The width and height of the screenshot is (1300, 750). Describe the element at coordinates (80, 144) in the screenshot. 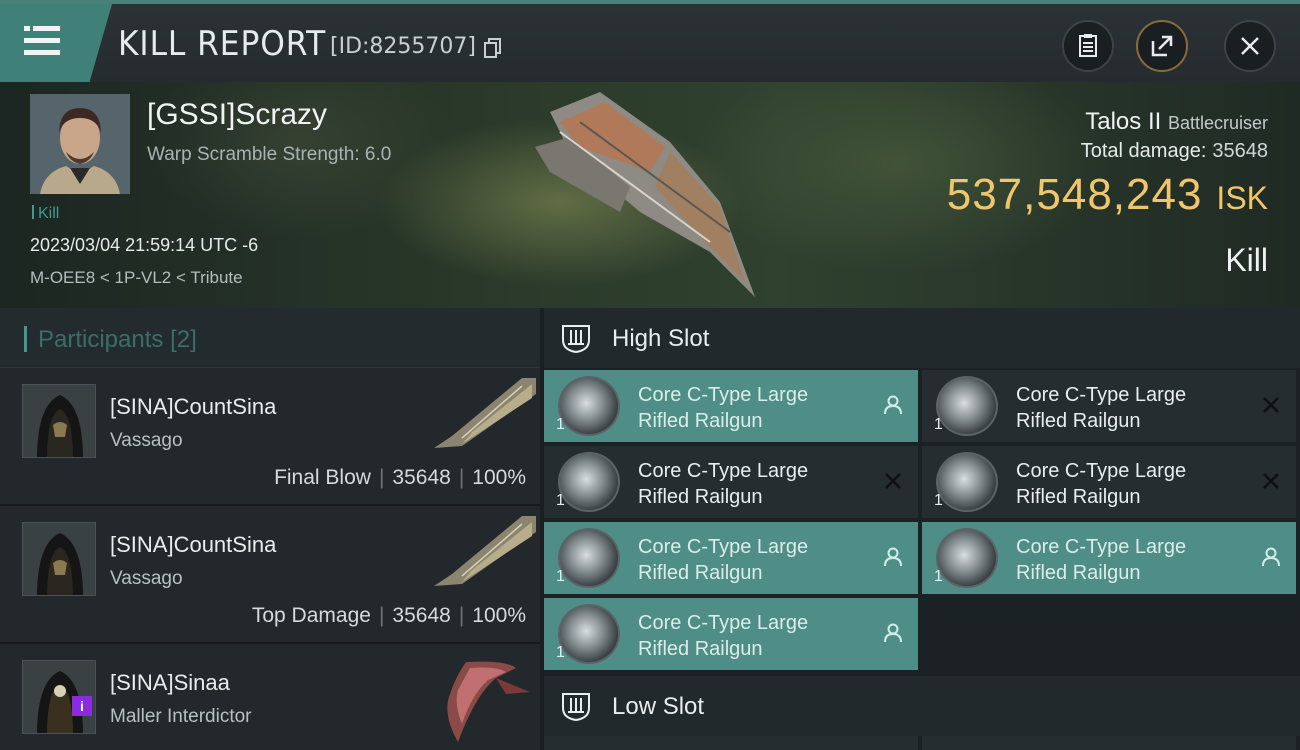

I see `victim-portrait` at that location.